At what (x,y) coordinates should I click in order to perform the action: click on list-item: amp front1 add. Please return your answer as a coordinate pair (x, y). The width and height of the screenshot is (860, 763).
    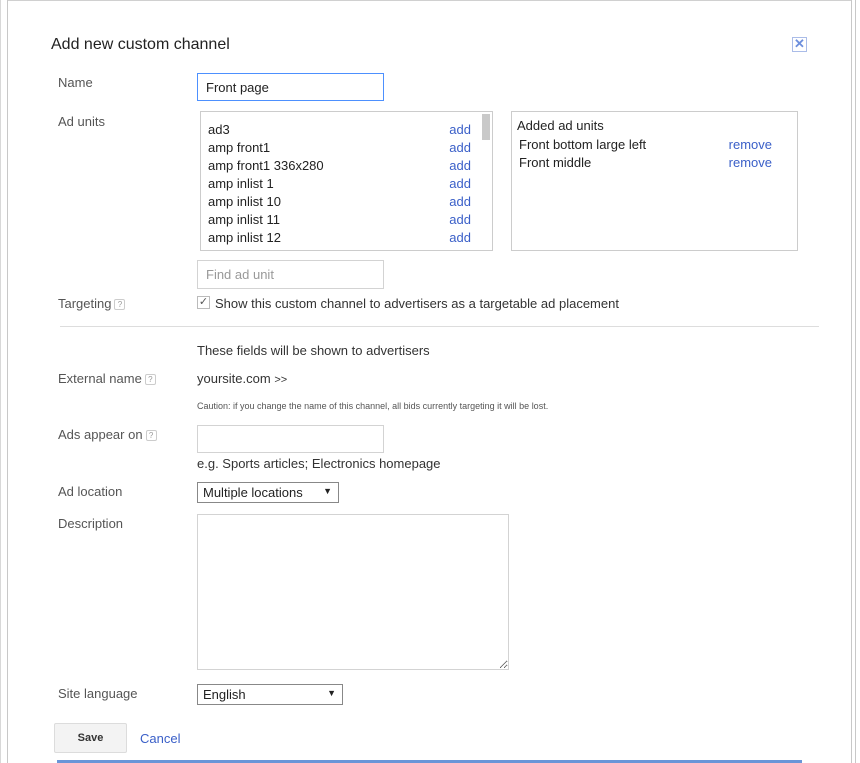
    Looking at the image, I should click on (339, 149).